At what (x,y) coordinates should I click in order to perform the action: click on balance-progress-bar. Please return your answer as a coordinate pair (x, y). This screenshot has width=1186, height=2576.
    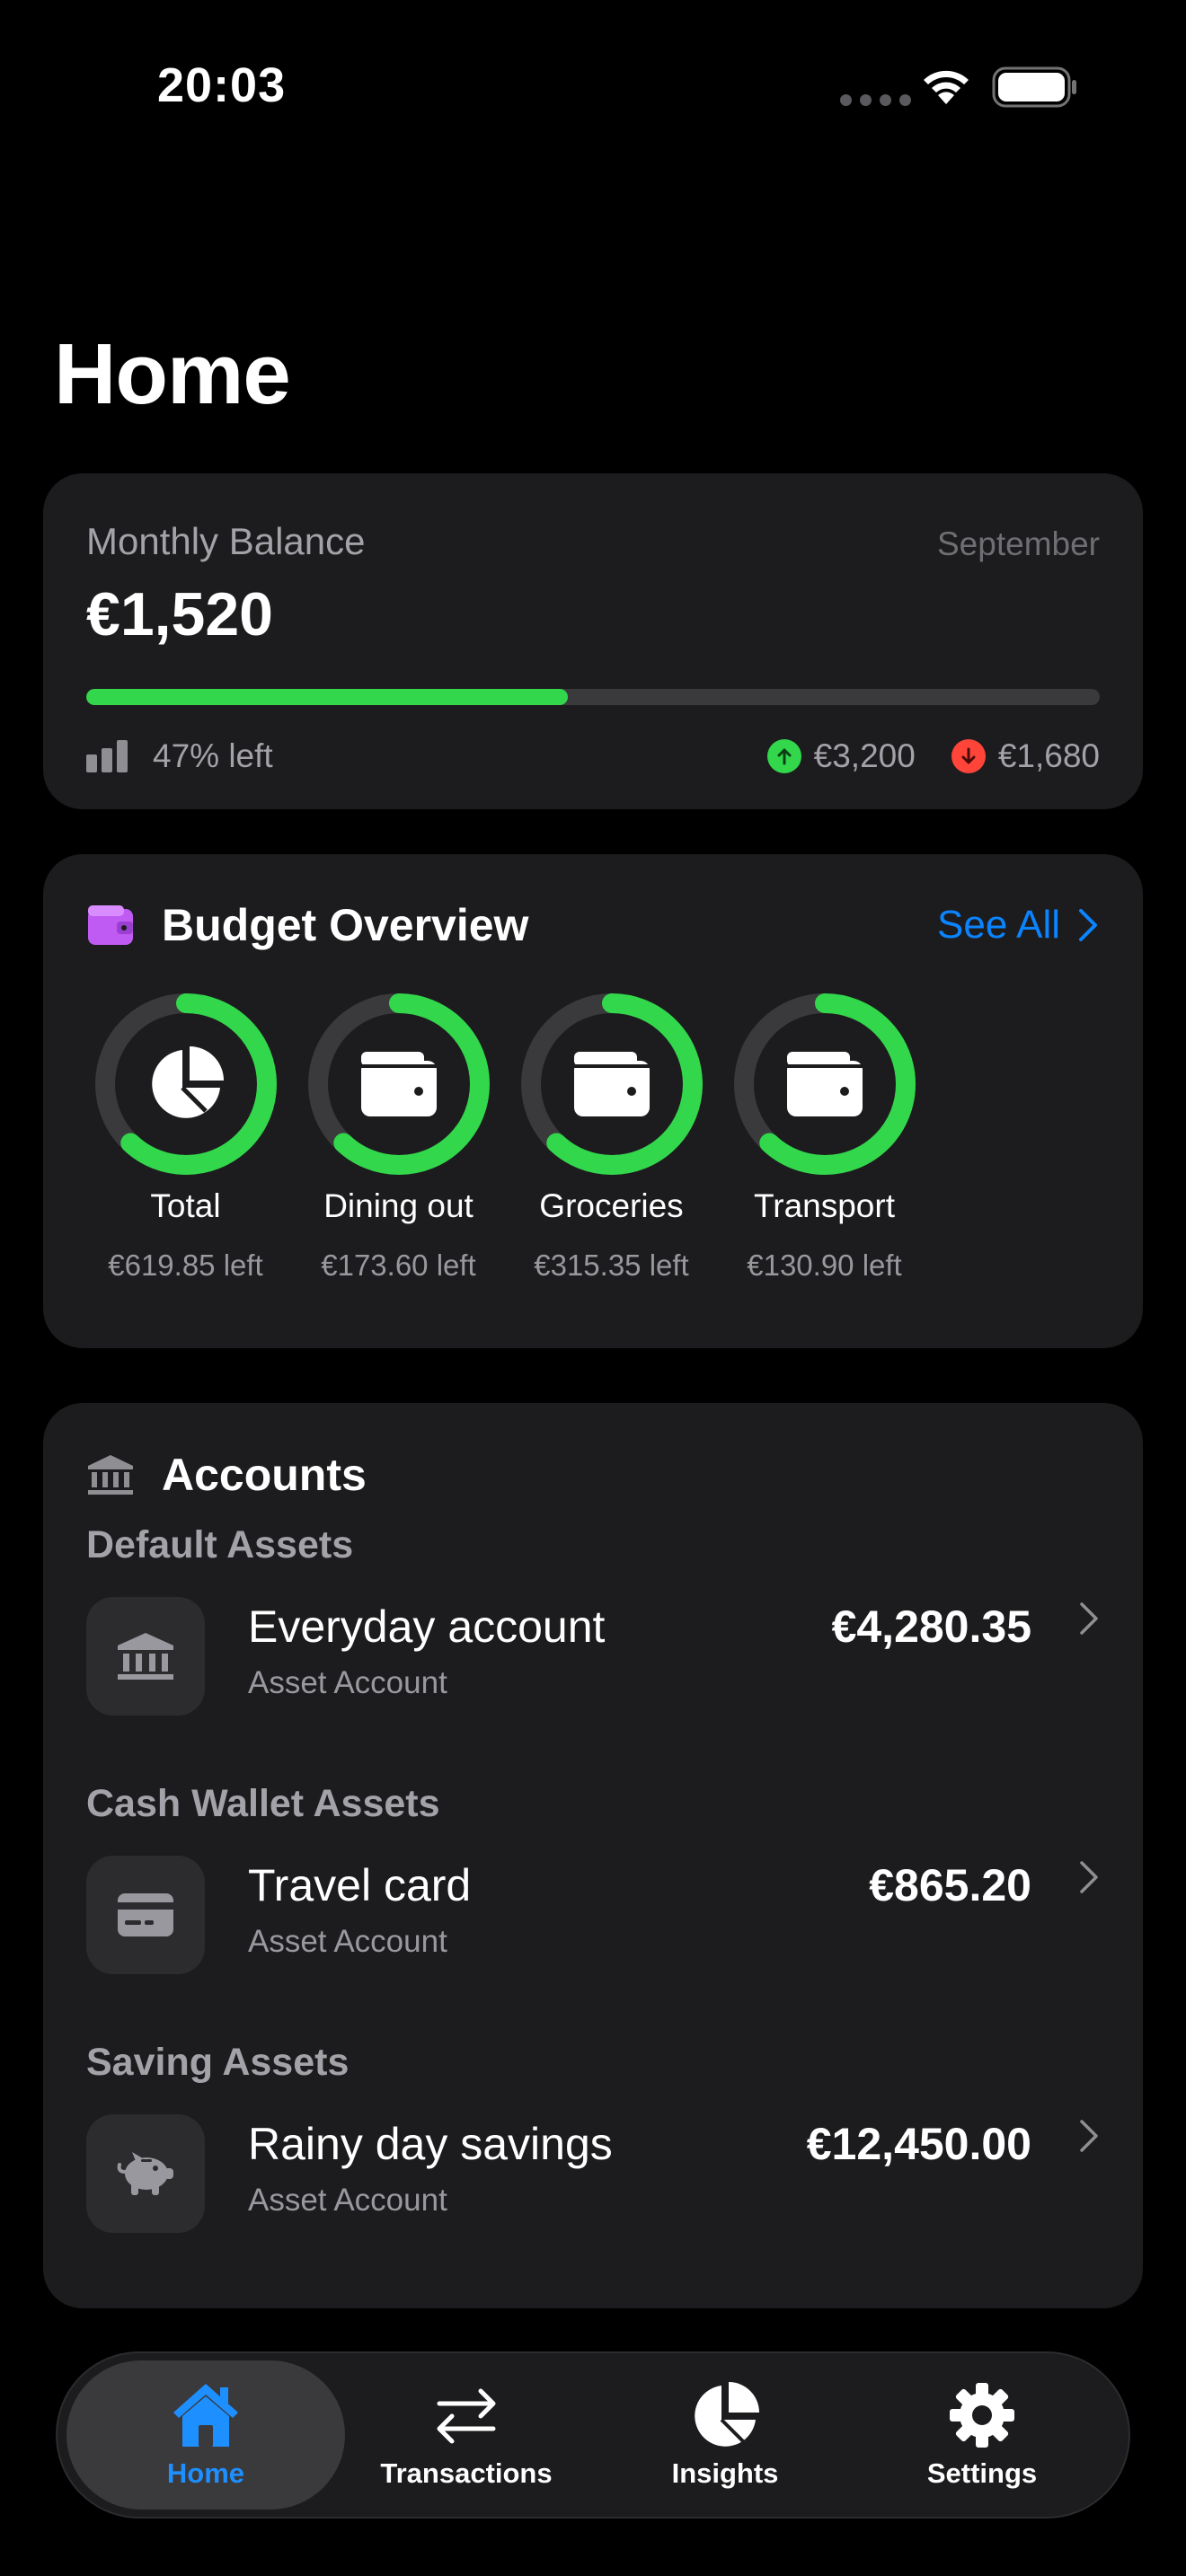
    Looking at the image, I should click on (593, 697).